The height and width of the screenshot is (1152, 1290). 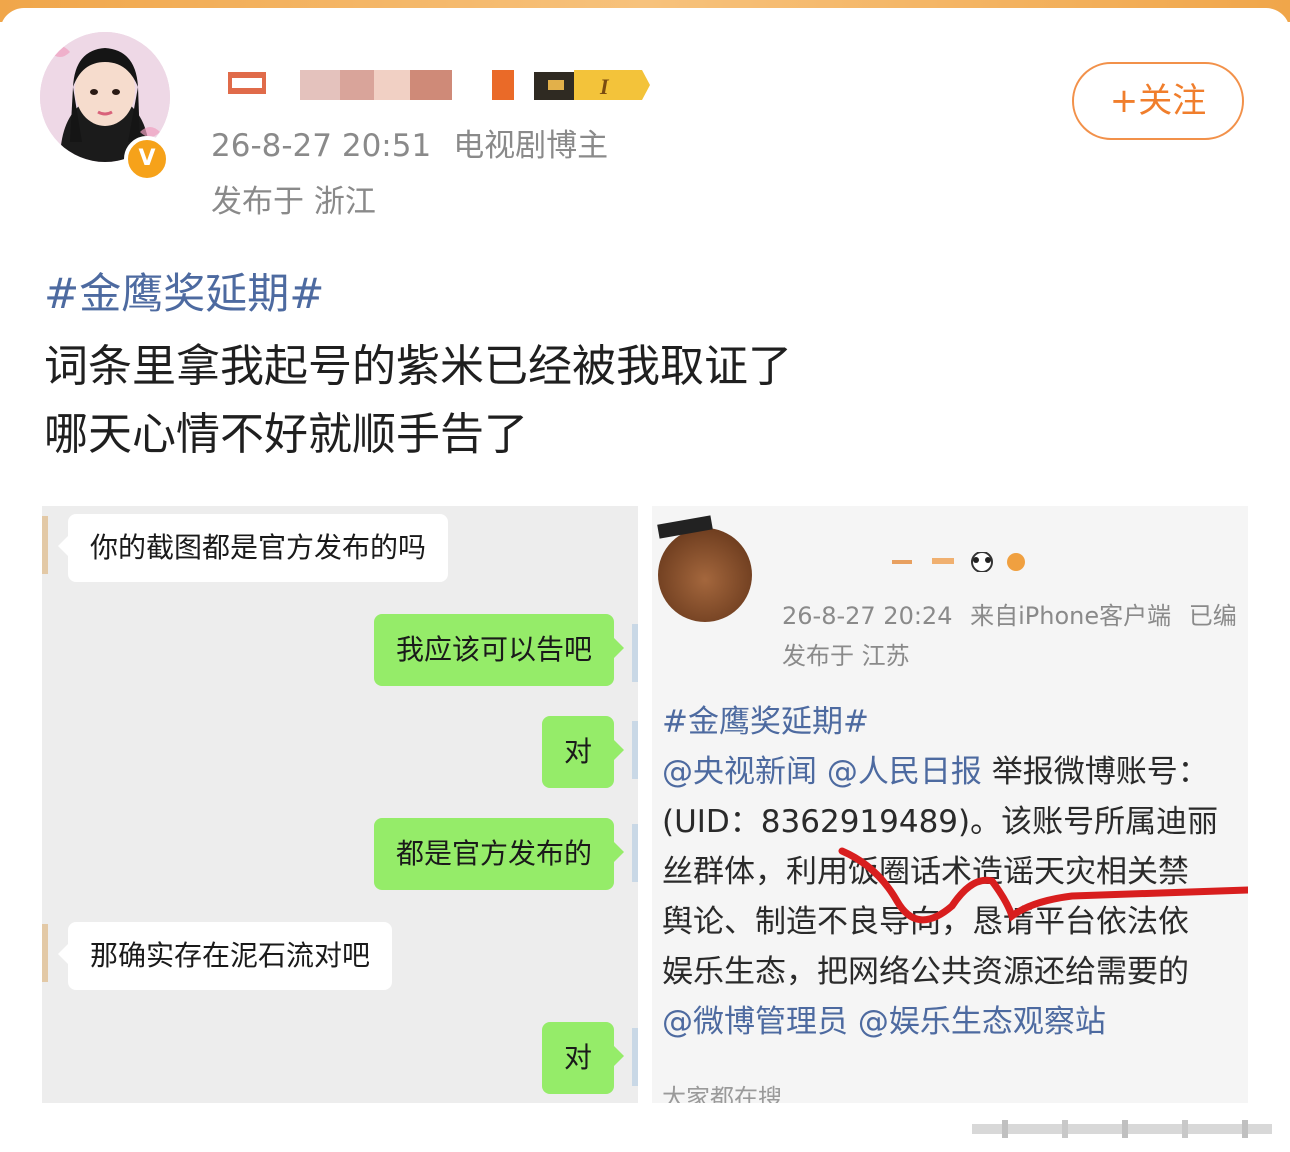 I want to click on post-text-line-1: 词条里拿我起号的紫米已经被我取证了, so click(x=418, y=366).